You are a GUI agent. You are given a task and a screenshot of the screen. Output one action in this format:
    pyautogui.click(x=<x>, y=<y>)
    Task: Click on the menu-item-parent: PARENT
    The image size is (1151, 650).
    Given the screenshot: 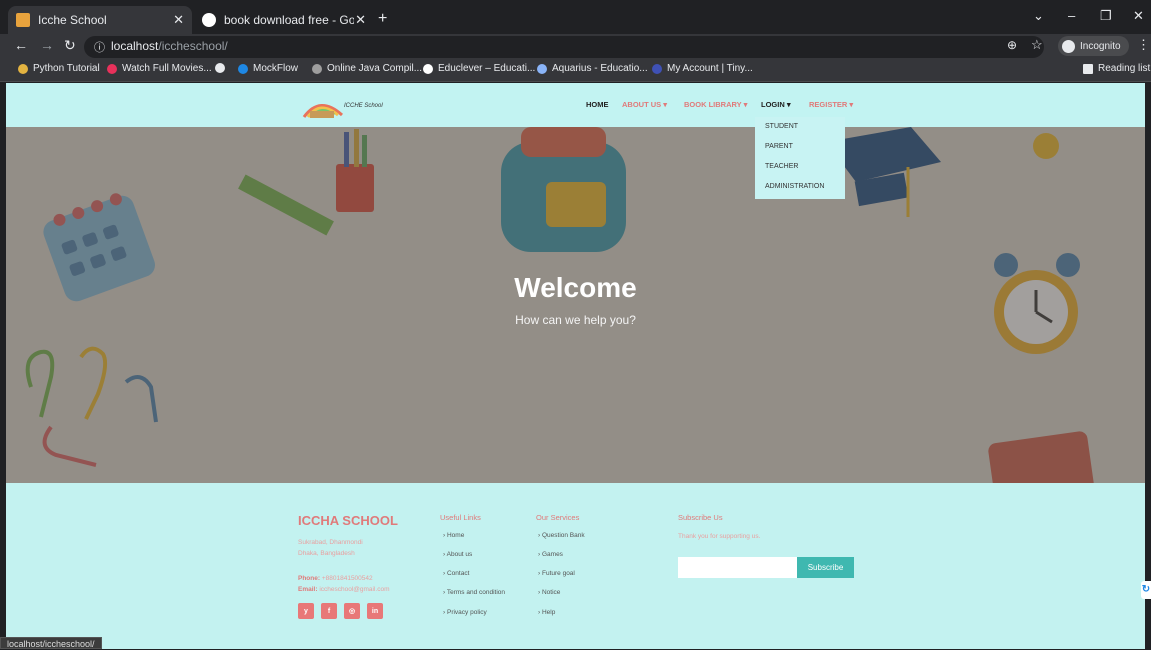 What is the action you would take?
    pyautogui.click(x=779, y=146)
    